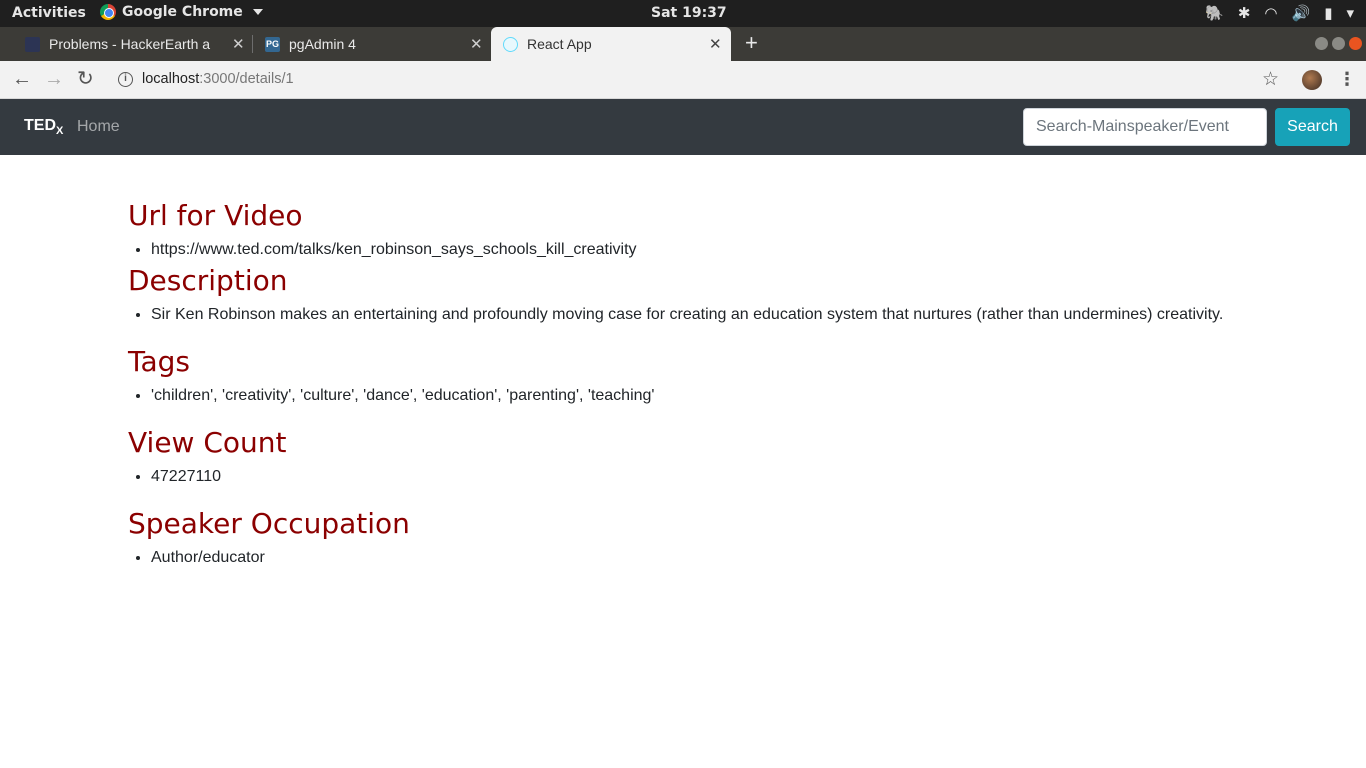 This screenshot has height=768, width=1366. What do you see at coordinates (510, 44) in the screenshot?
I see `react-icon` at bounding box center [510, 44].